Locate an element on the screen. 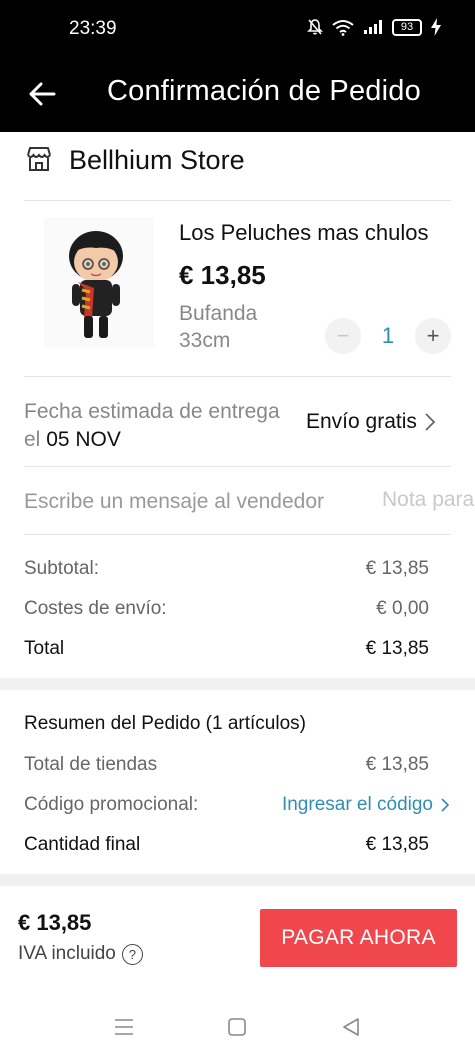  product-variant: Bufanda 33cm is located at coordinates (218, 327).